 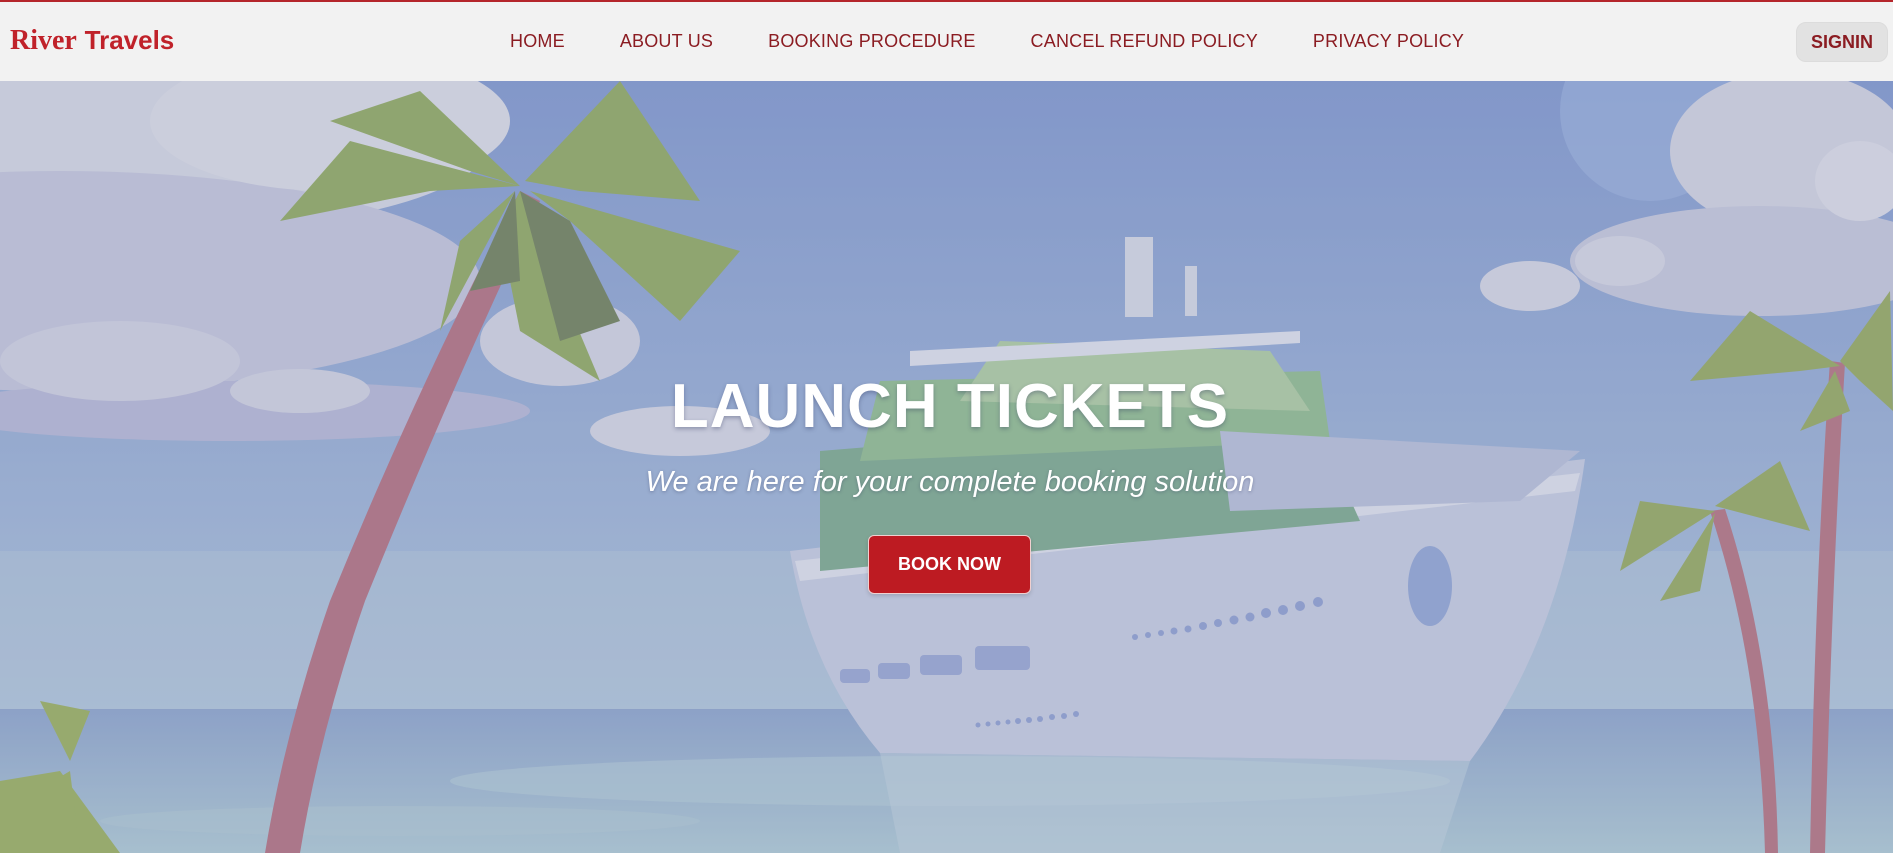 I want to click on book-now-button: BOOK NOW, so click(x=949, y=564).